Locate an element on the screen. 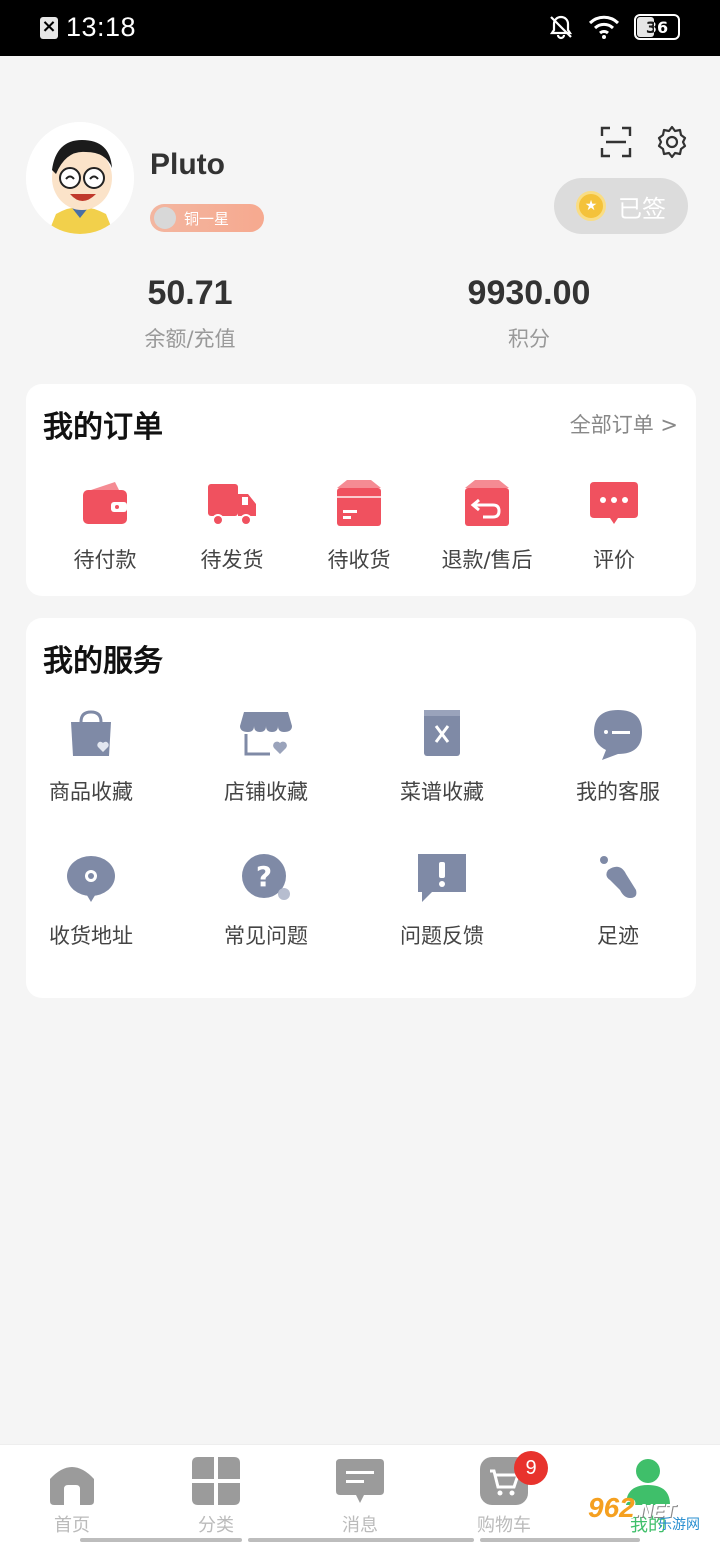  service-faq: ? 常见问题 is located at coordinates (266, 900).